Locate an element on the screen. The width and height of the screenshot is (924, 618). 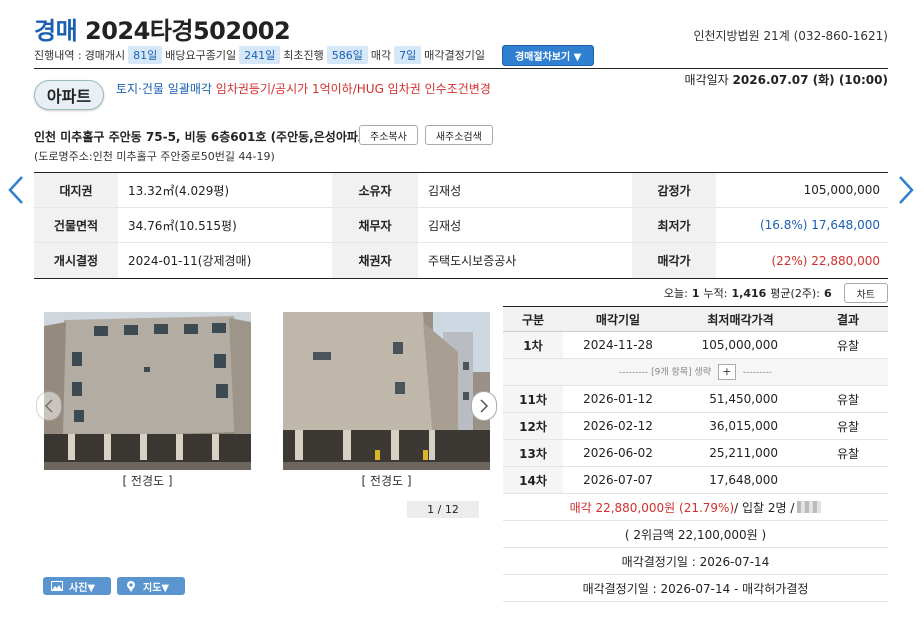
date-cell: 2026-07-07 is located at coordinates (618, 480).